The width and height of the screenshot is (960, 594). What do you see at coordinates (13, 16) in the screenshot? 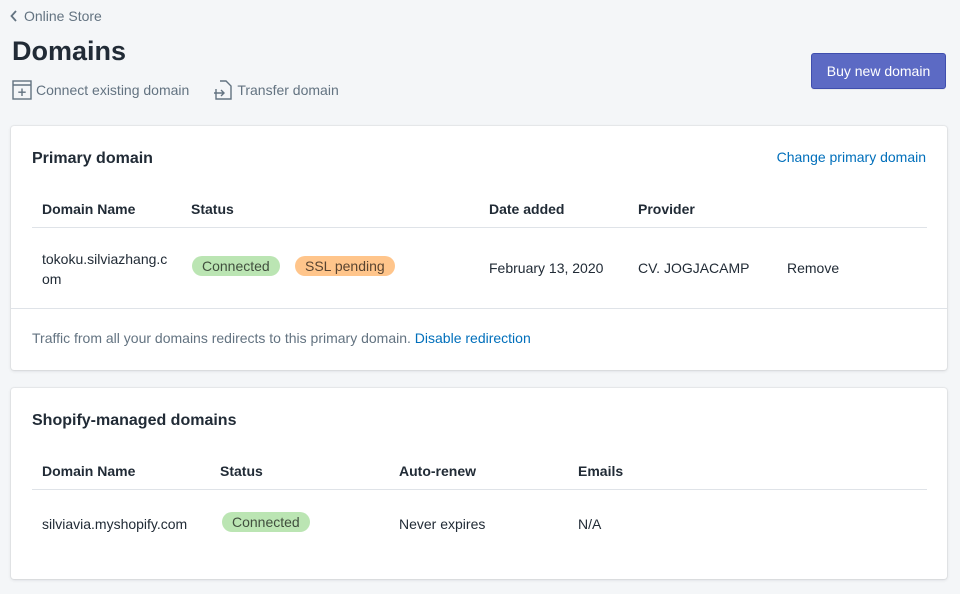
I see `chevron-left-icon` at bounding box center [13, 16].